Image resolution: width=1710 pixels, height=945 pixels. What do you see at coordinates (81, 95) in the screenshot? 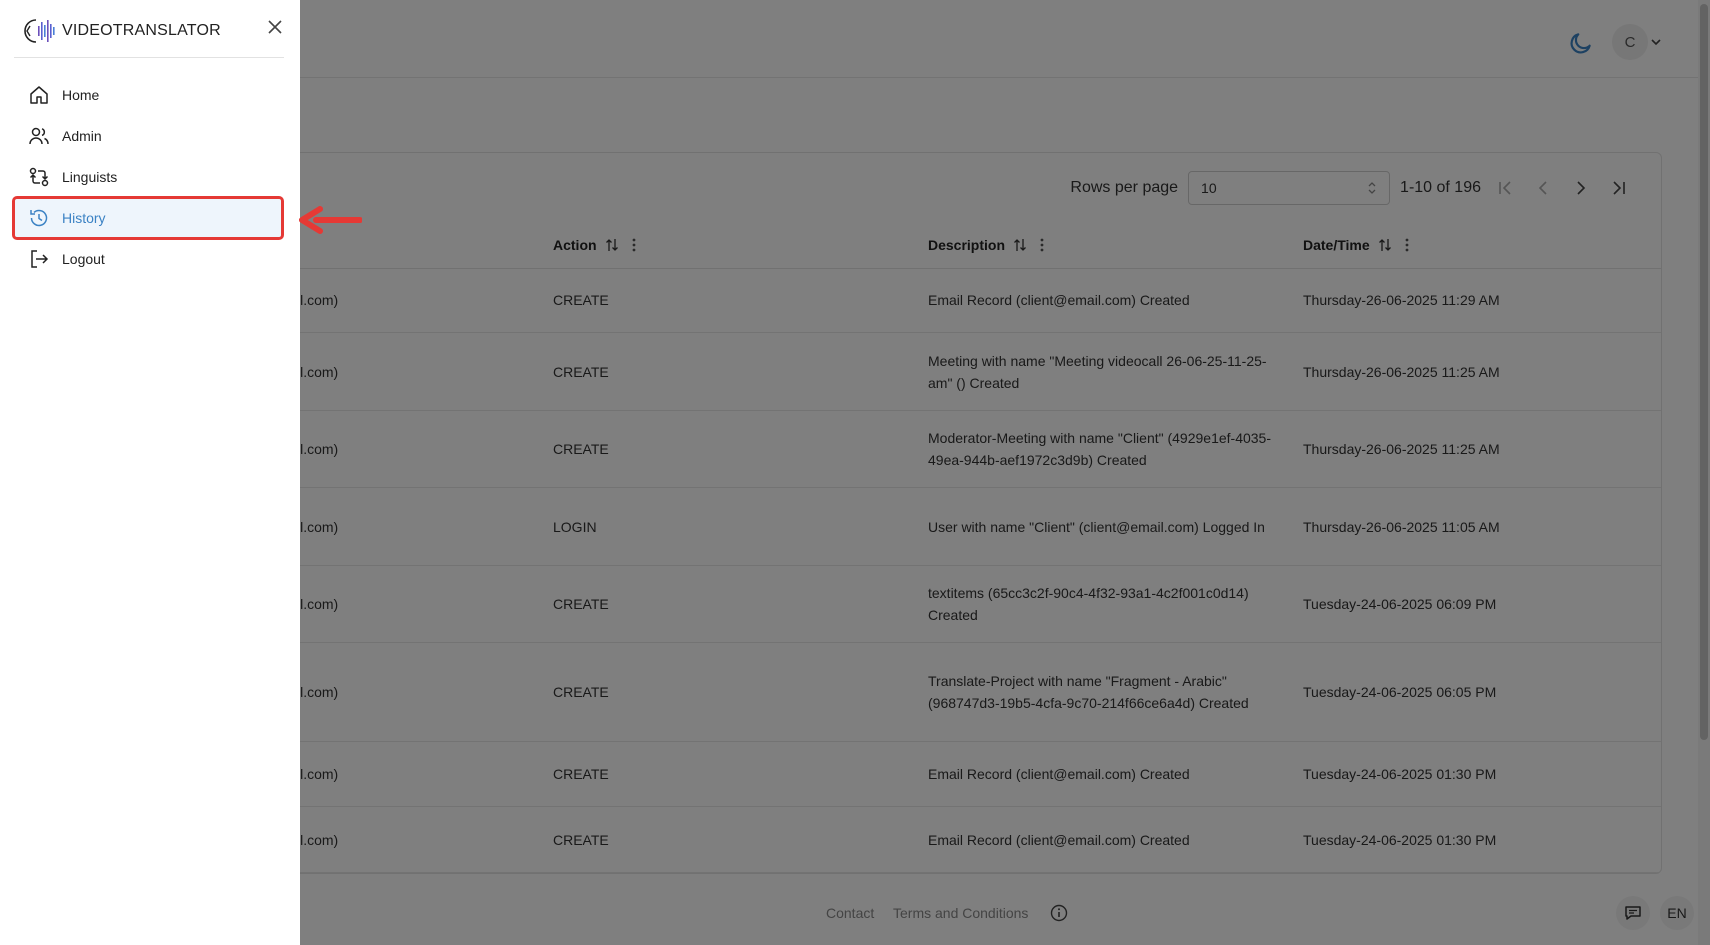
I see `nav-item-label: Home` at bounding box center [81, 95].